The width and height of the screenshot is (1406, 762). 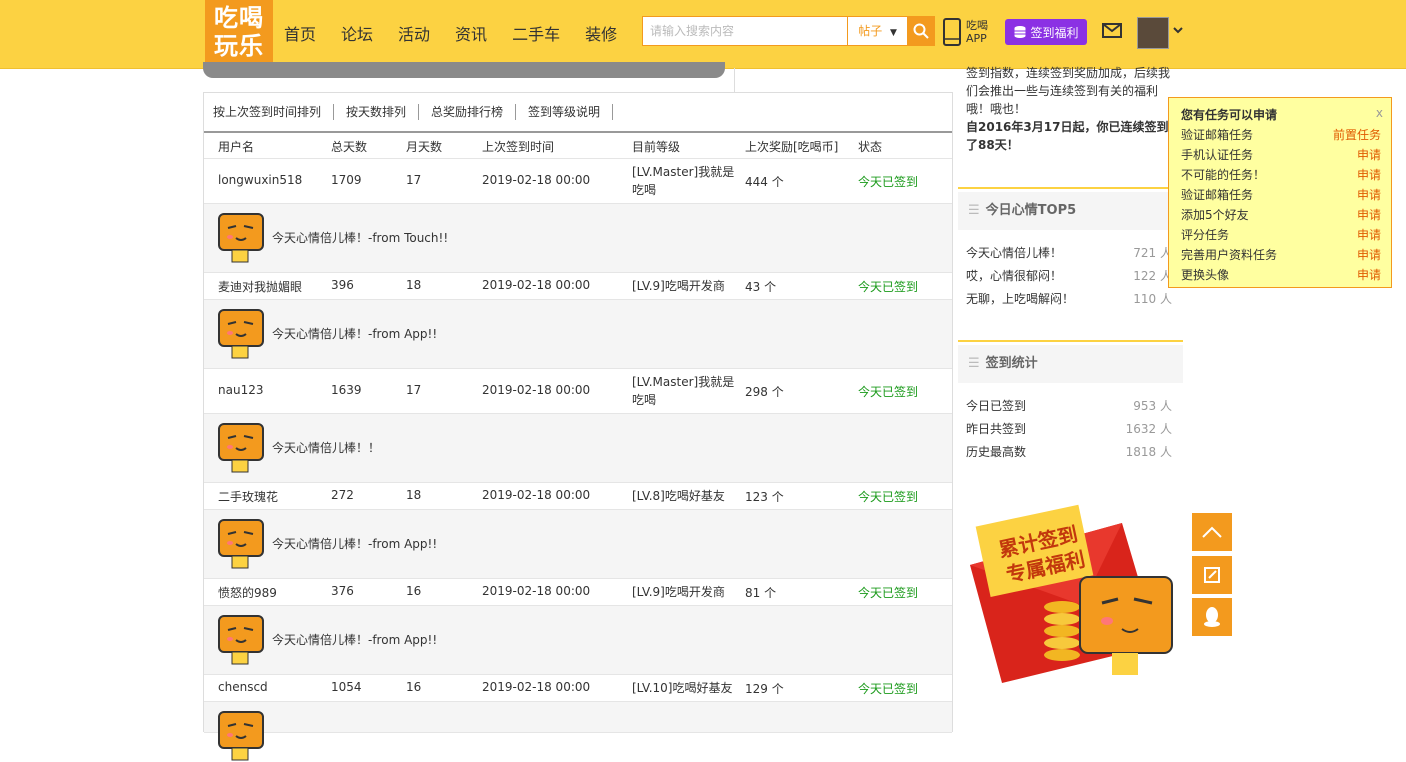 I want to click on cell-reward: 129 个, so click(x=764, y=689).